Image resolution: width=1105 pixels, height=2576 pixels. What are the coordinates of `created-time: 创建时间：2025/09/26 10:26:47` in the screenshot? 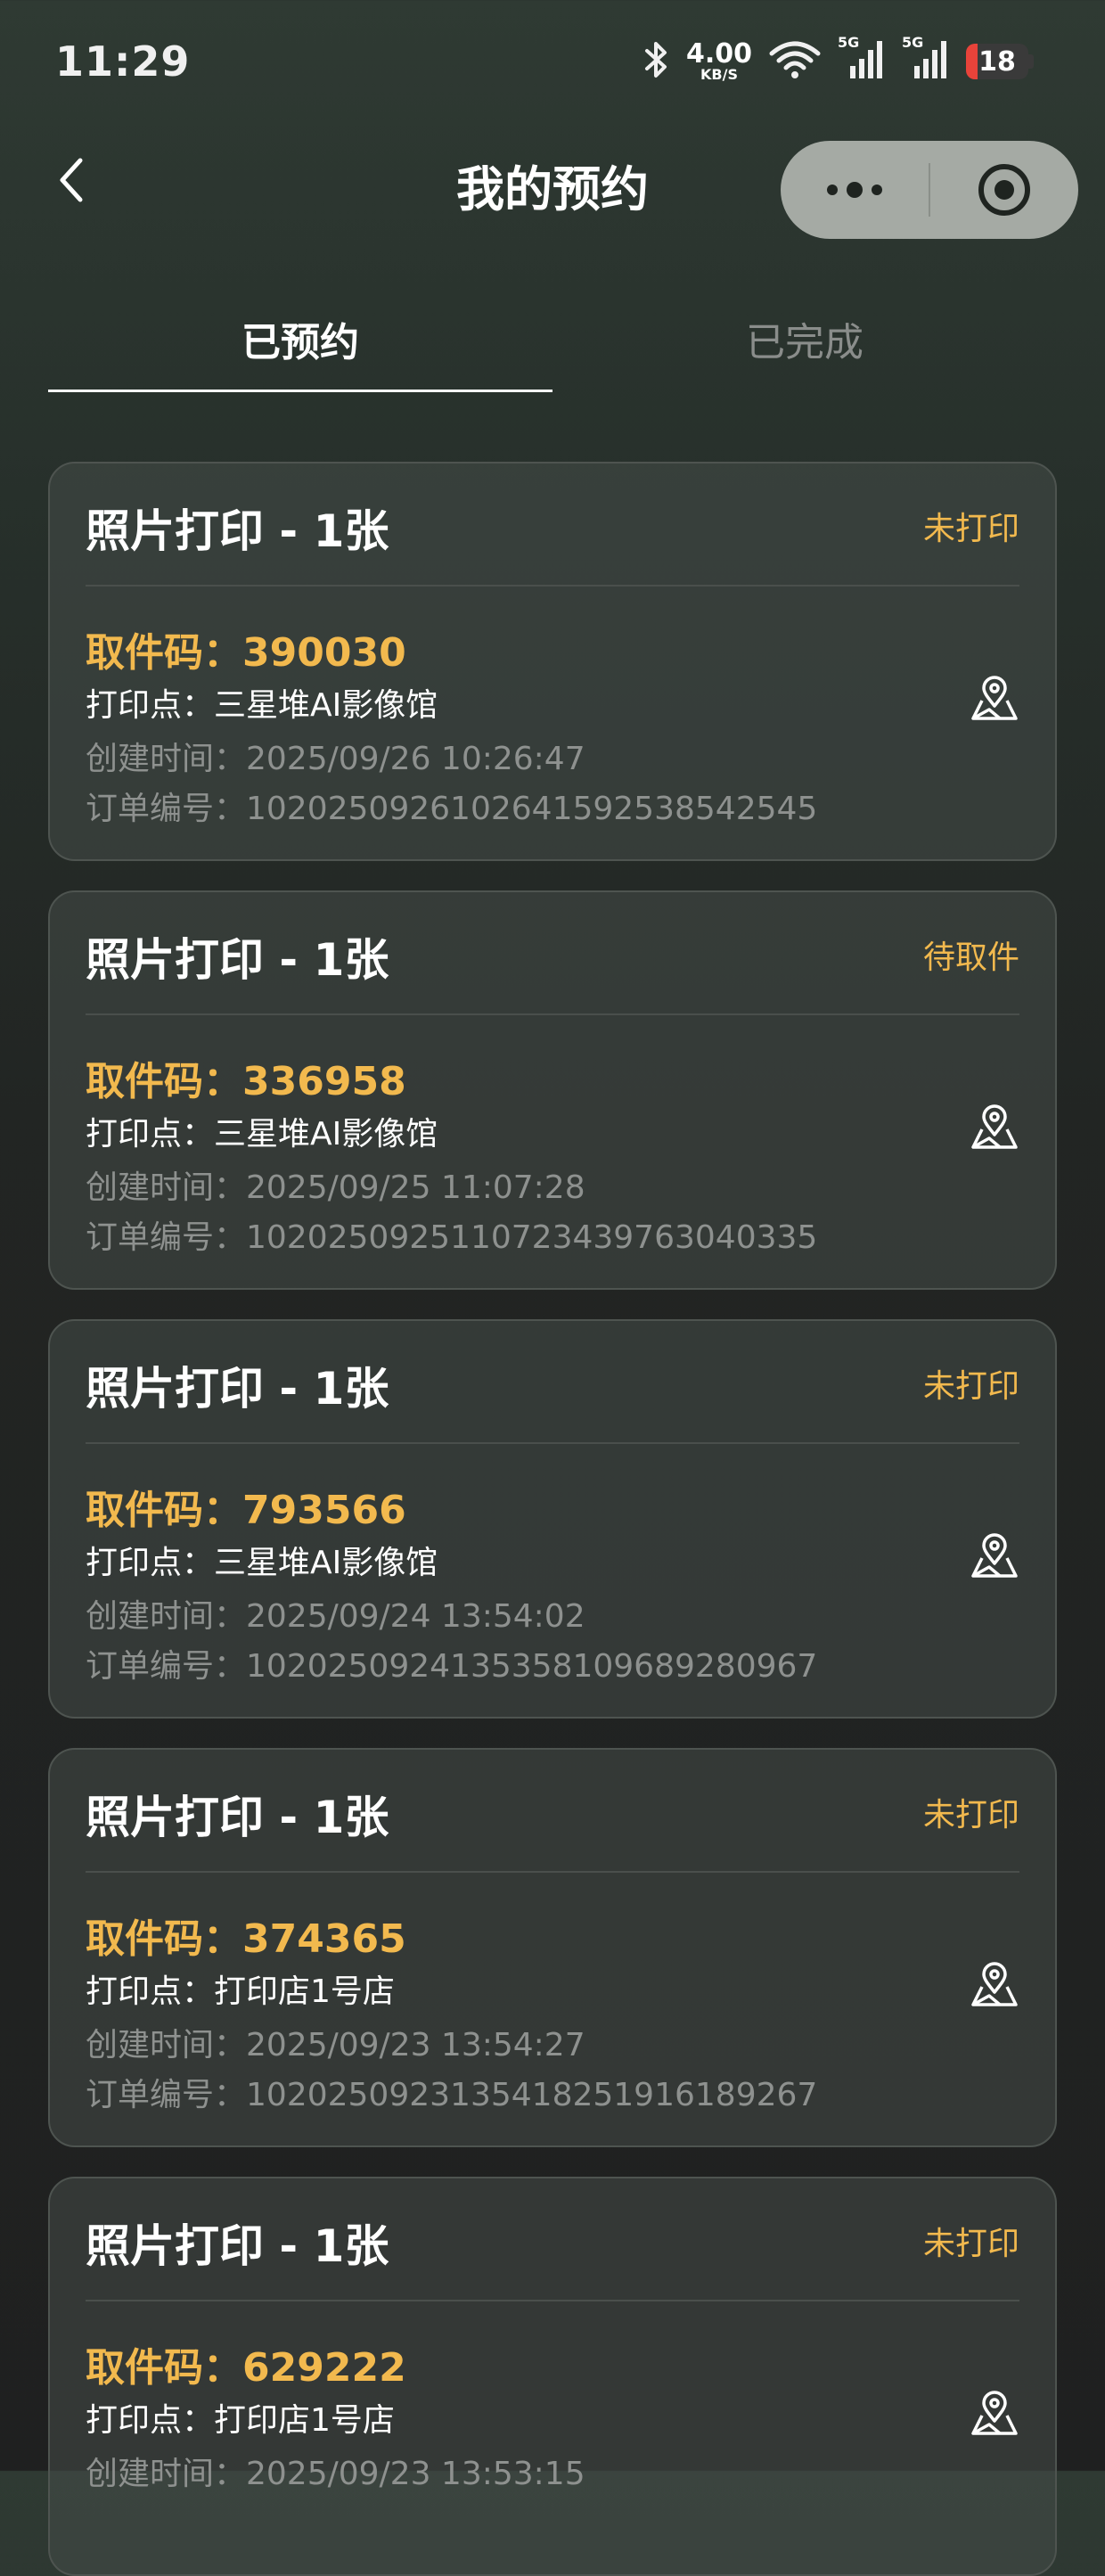 It's located at (335, 759).